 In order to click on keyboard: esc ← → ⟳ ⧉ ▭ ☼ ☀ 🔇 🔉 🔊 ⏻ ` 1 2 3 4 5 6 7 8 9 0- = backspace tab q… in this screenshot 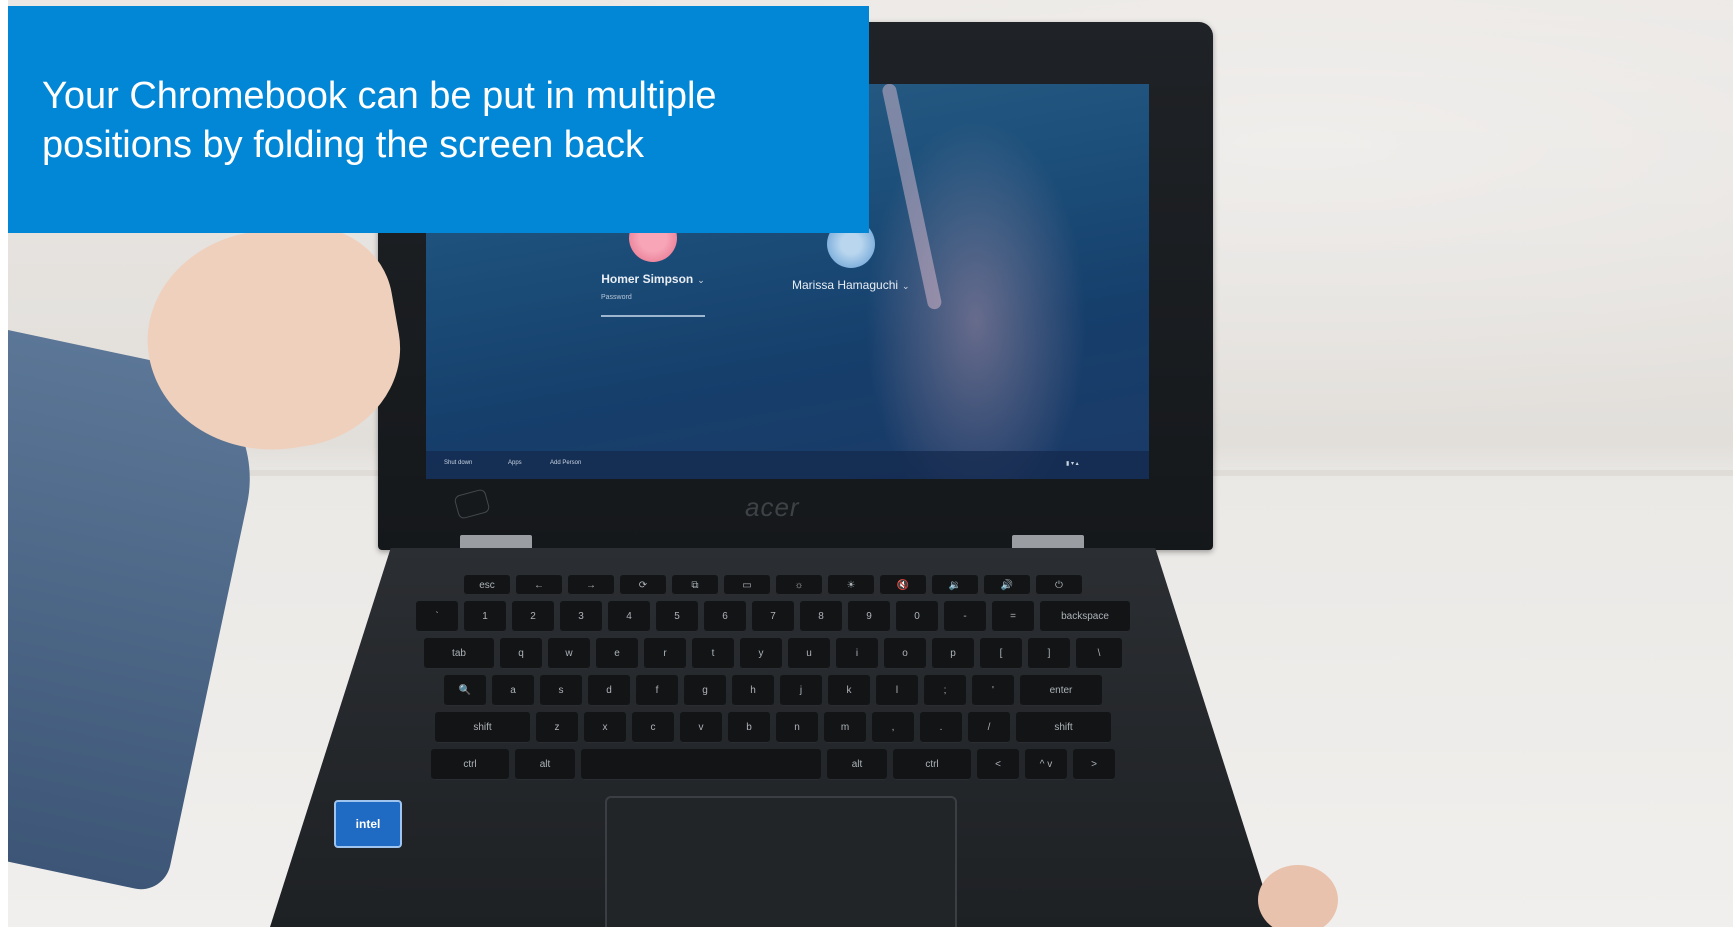, I will do `click(773, 677)`.